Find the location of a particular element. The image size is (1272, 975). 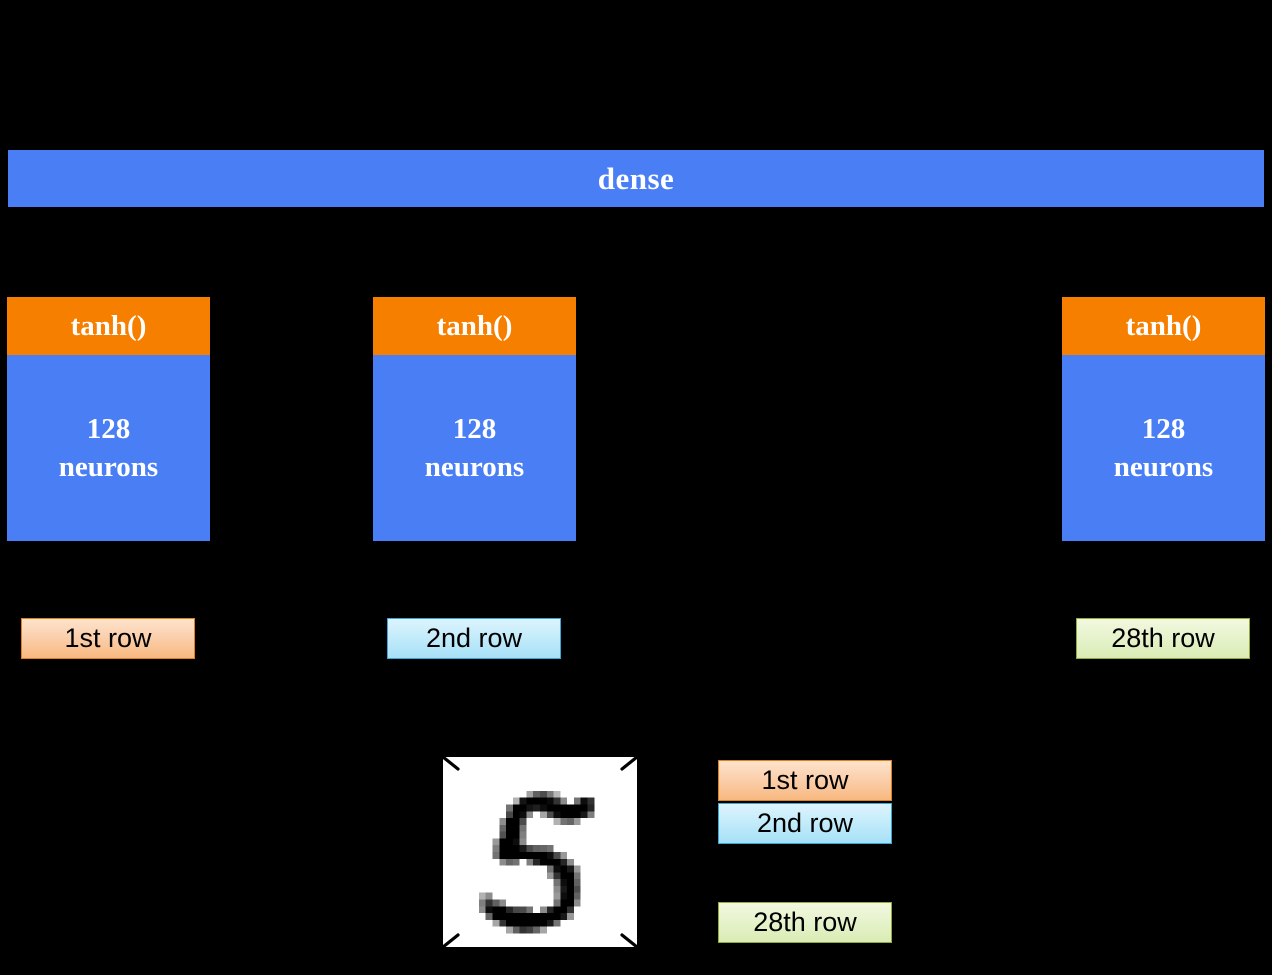

activation-header-3: tanh() is located at coordinates (1163, 326).